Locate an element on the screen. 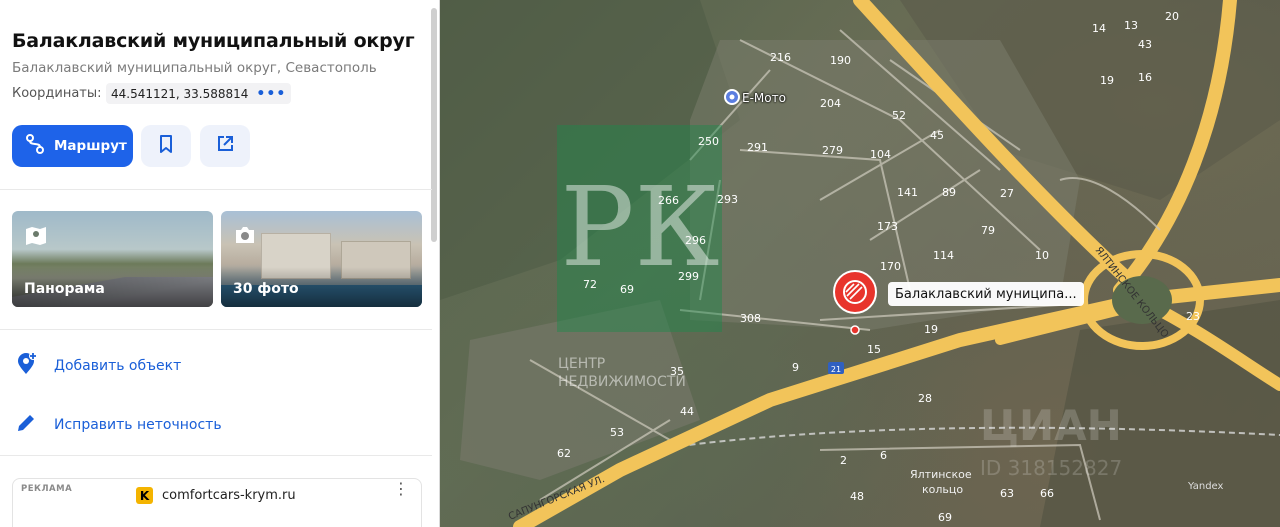  ad-card: РЕКЛАМА K comfortcars-krym.ru ⋮ is located at coordinates (217, 502).